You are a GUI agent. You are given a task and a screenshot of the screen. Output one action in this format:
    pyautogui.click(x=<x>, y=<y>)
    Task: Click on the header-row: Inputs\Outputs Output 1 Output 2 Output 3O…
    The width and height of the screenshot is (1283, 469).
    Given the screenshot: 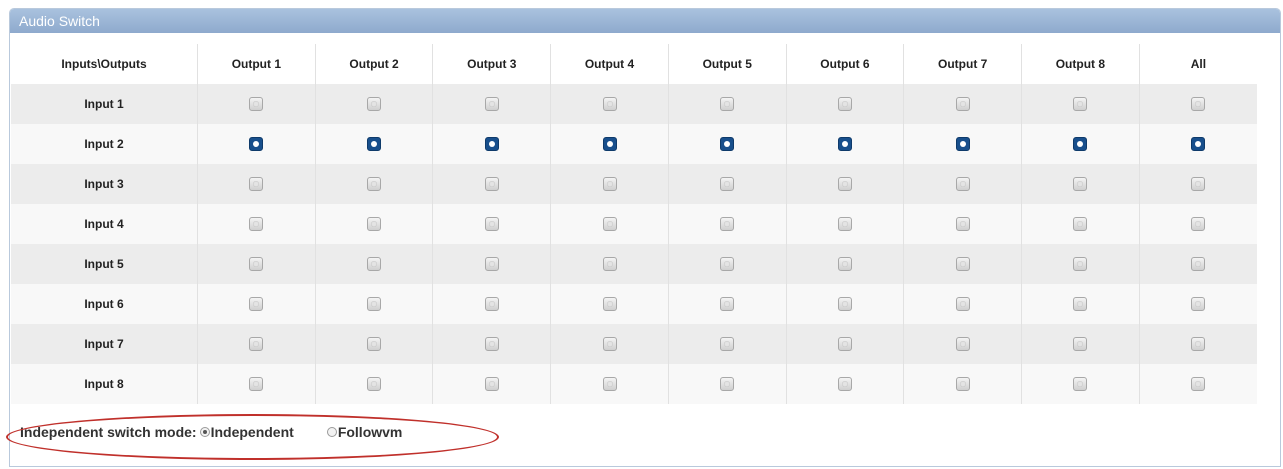 What is the action you would take?
    pyautogui.click(x=634, y=64)
    